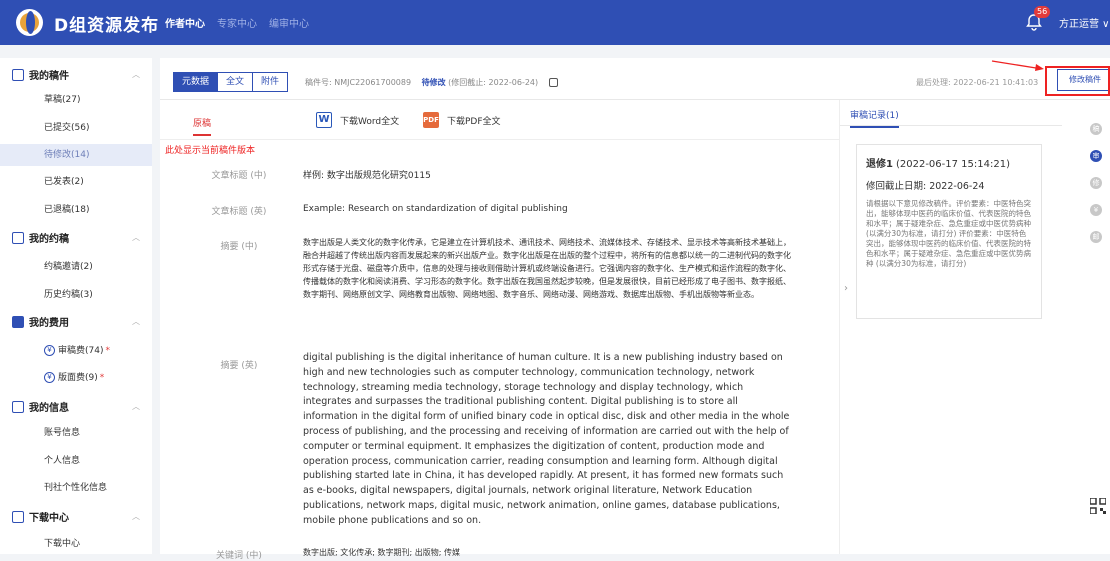 This screenshot has width=1110, height=561. I want to click on chevron-right-icon: ›, so click(846, 288).